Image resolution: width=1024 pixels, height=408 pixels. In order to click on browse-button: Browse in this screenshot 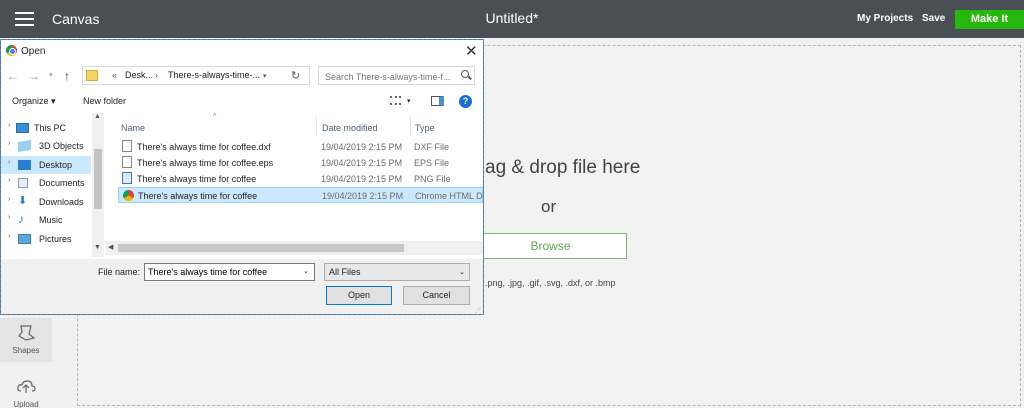, I will do `click(550, 246)`.